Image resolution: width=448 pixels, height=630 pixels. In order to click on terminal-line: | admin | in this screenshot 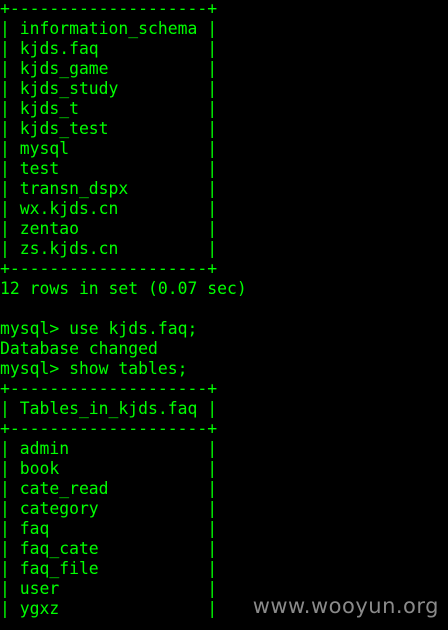, I will do `click(109, 448)`.